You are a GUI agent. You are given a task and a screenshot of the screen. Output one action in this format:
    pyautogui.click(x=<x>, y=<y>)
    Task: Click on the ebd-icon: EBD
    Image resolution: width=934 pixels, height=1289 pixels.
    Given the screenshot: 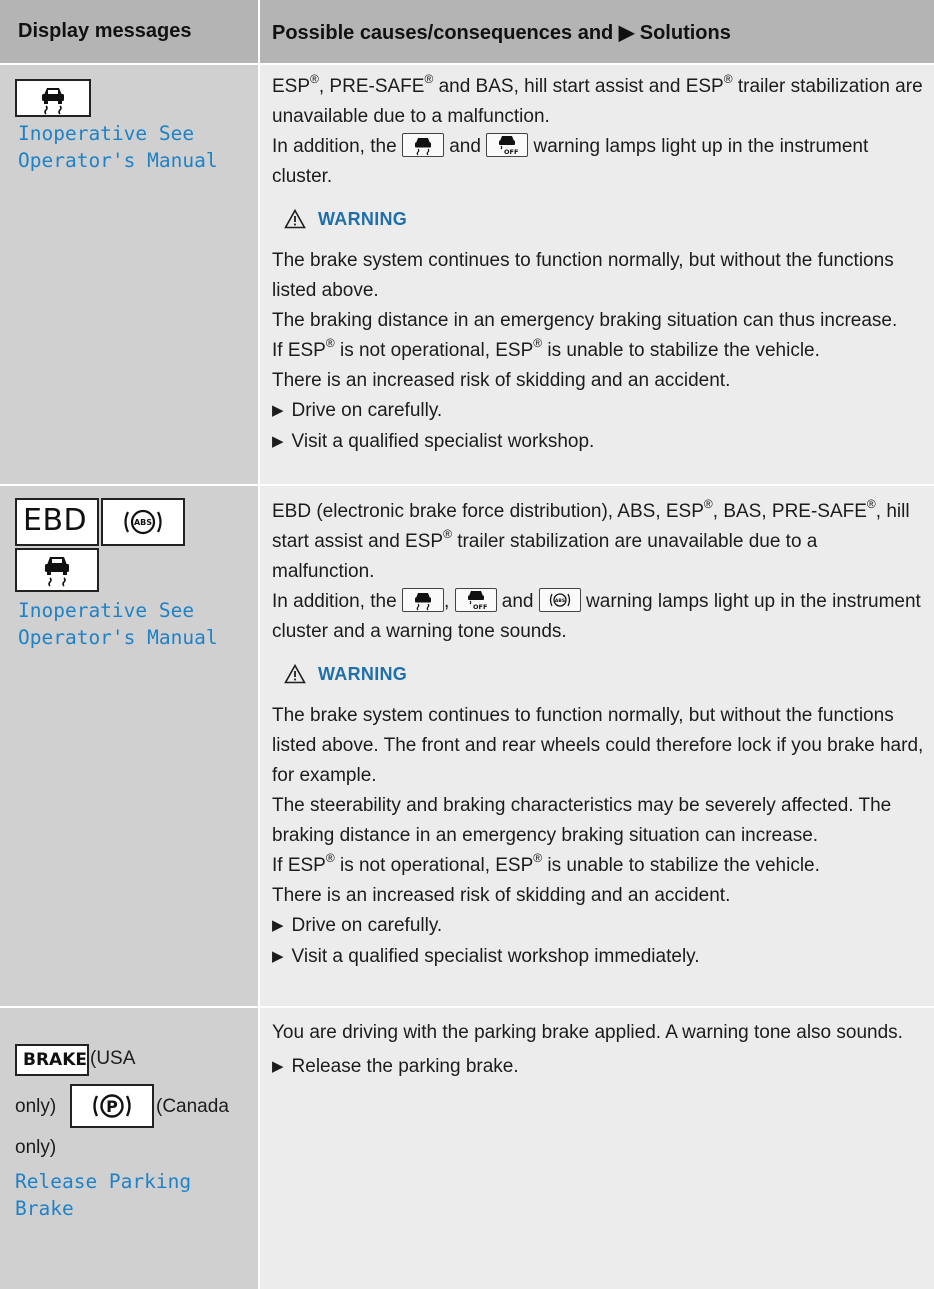 What is the action you would take?
    pyautogui.click(x=57, y=522)
    